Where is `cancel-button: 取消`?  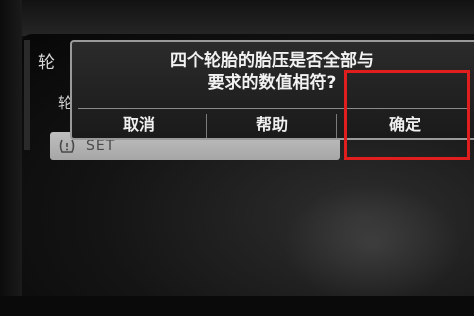 cancel-button: 取消 is located at coordinates (139, 125).